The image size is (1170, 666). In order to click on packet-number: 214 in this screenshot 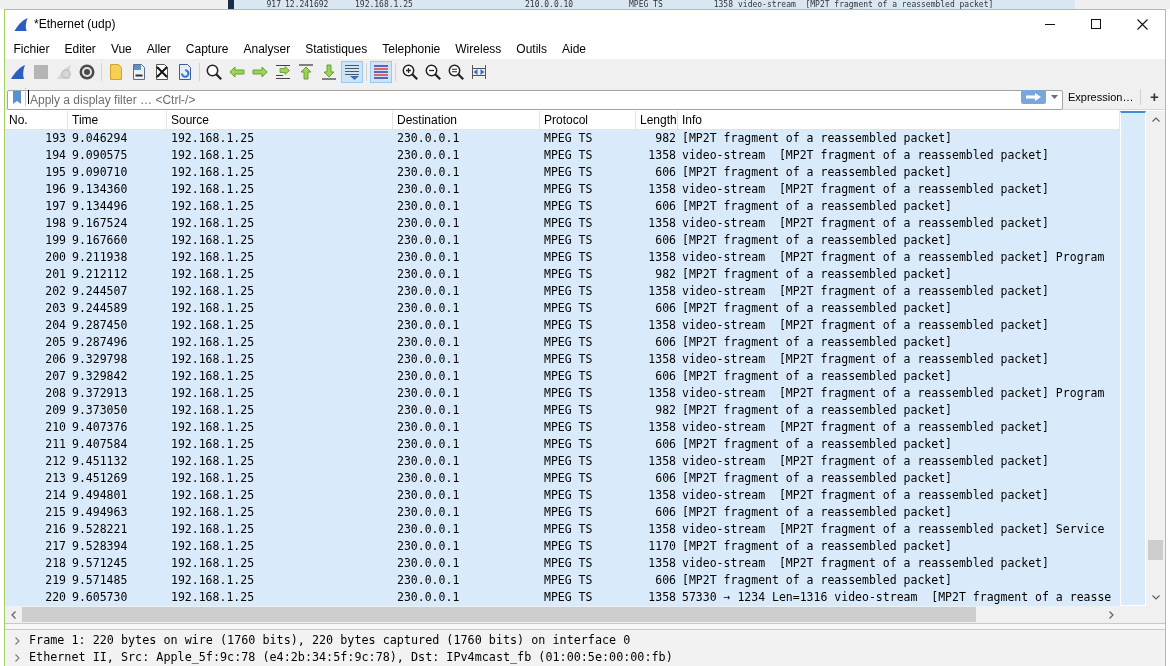, I will do `click(55, 495)`.